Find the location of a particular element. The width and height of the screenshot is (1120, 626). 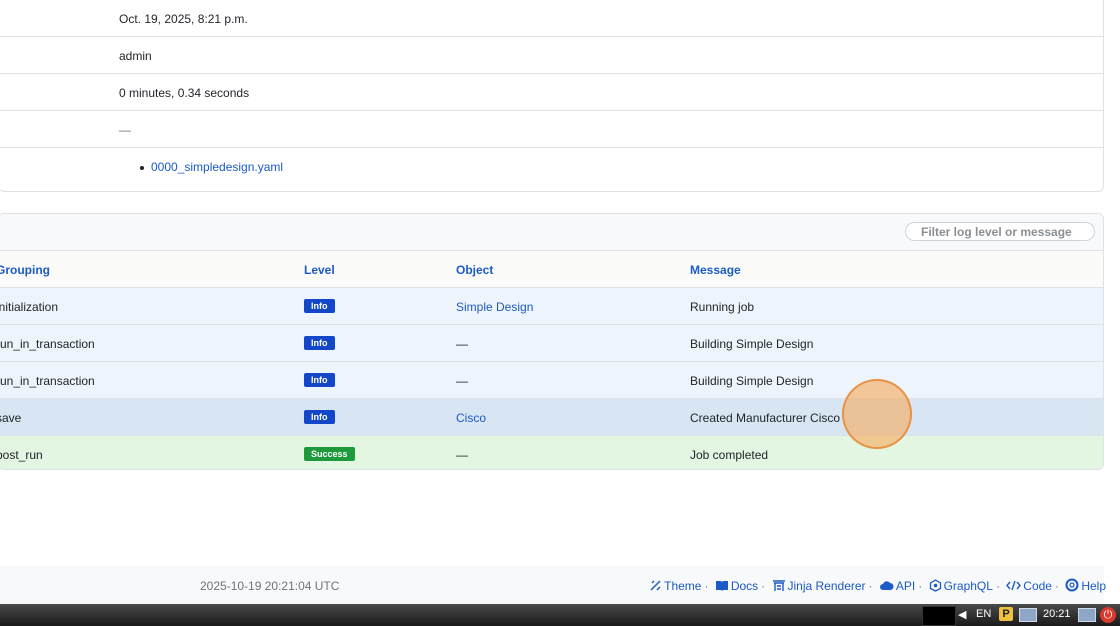

object-link: Cisco is located at coordinates (471, 418).